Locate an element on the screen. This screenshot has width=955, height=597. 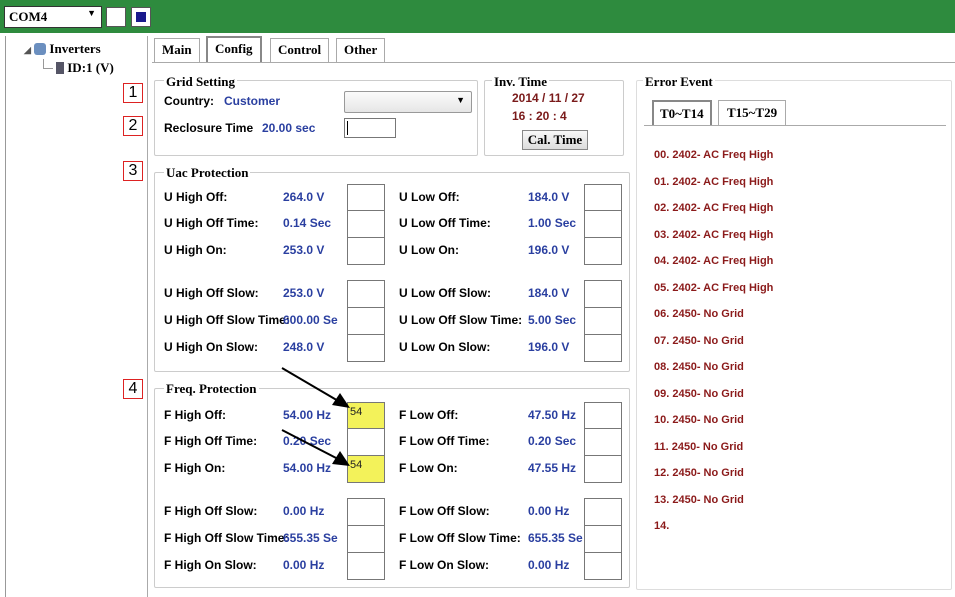
error-list-item: 09. 2450- No Grid is located at coordinates (699, 393).